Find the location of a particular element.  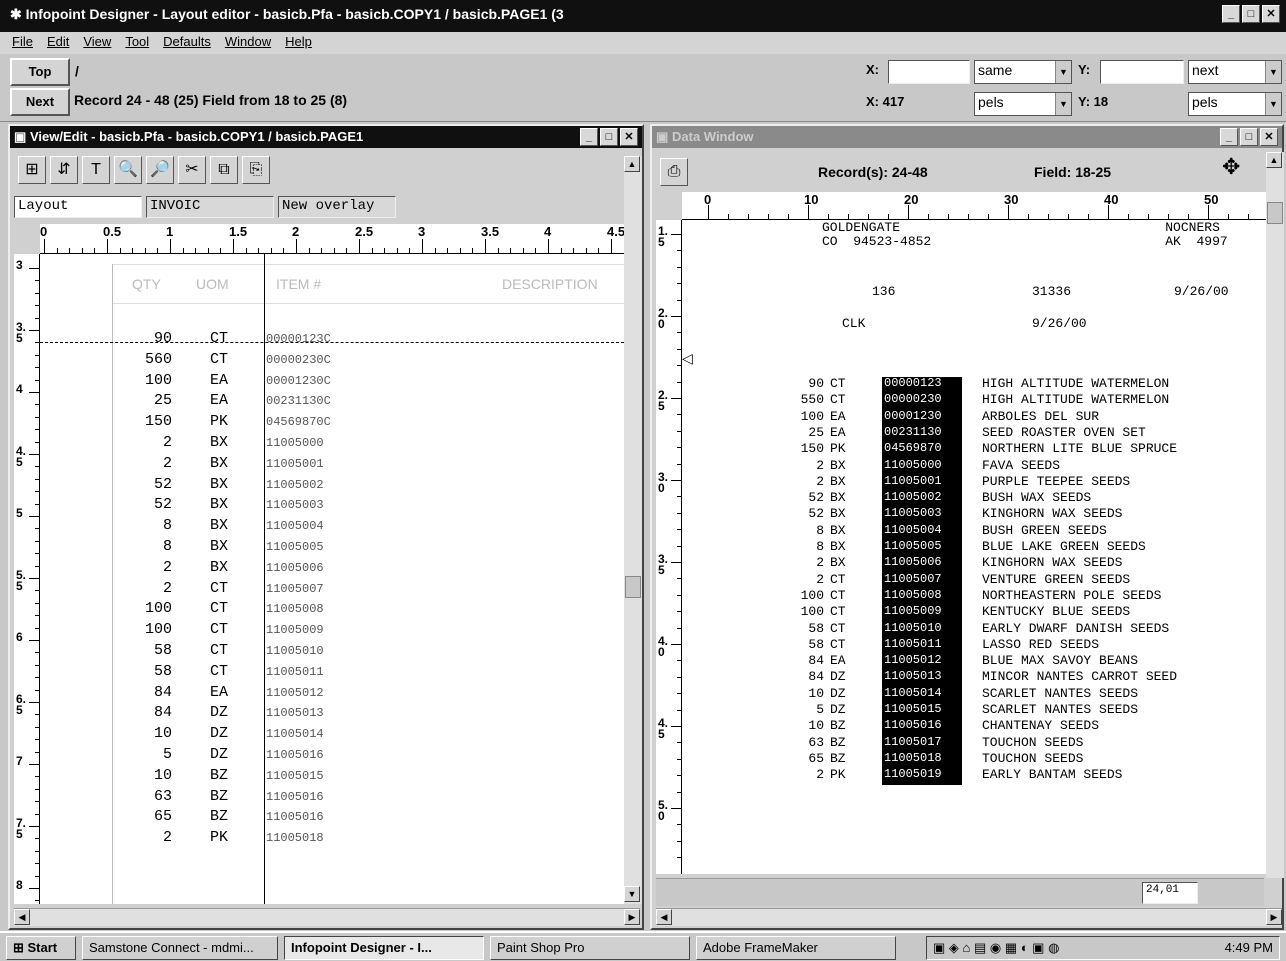

cut-icon: ✂ is located at coordinates (192, 170).